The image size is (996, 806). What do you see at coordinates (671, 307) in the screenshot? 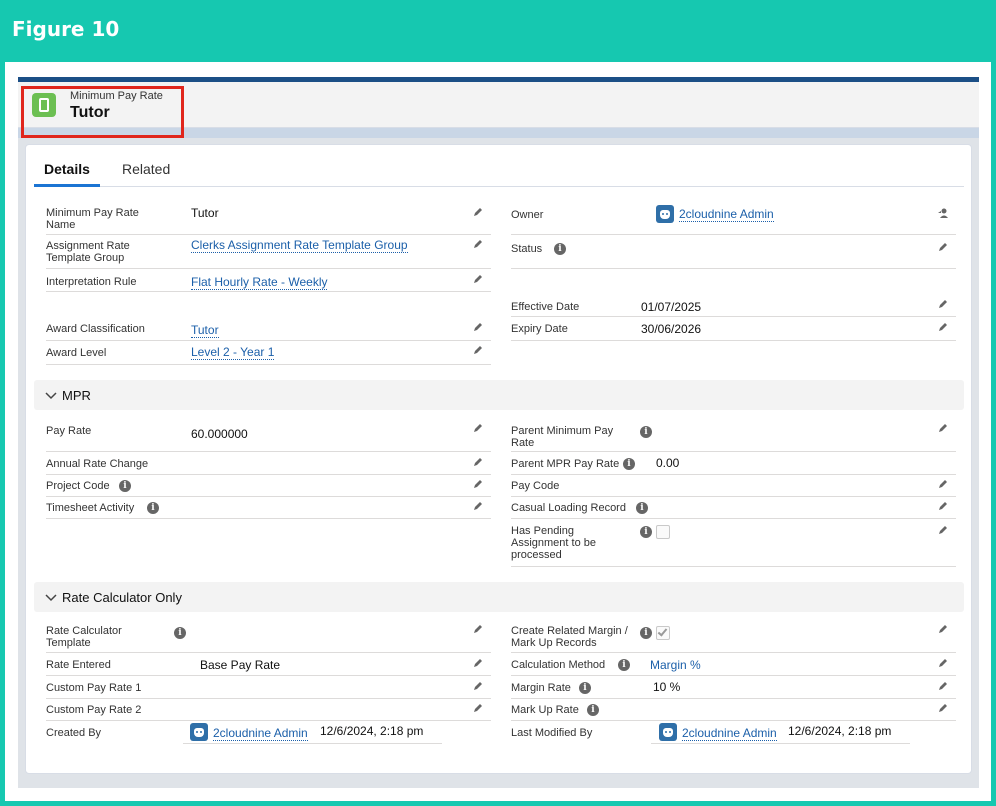
I see `effective-date-value: 01/07/2025` at bounding box center [671, 307].